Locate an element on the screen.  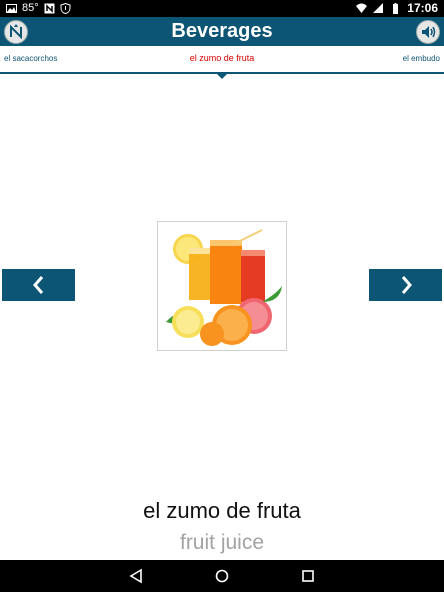
chevron-left-icon is located at coordinates (37, 285).